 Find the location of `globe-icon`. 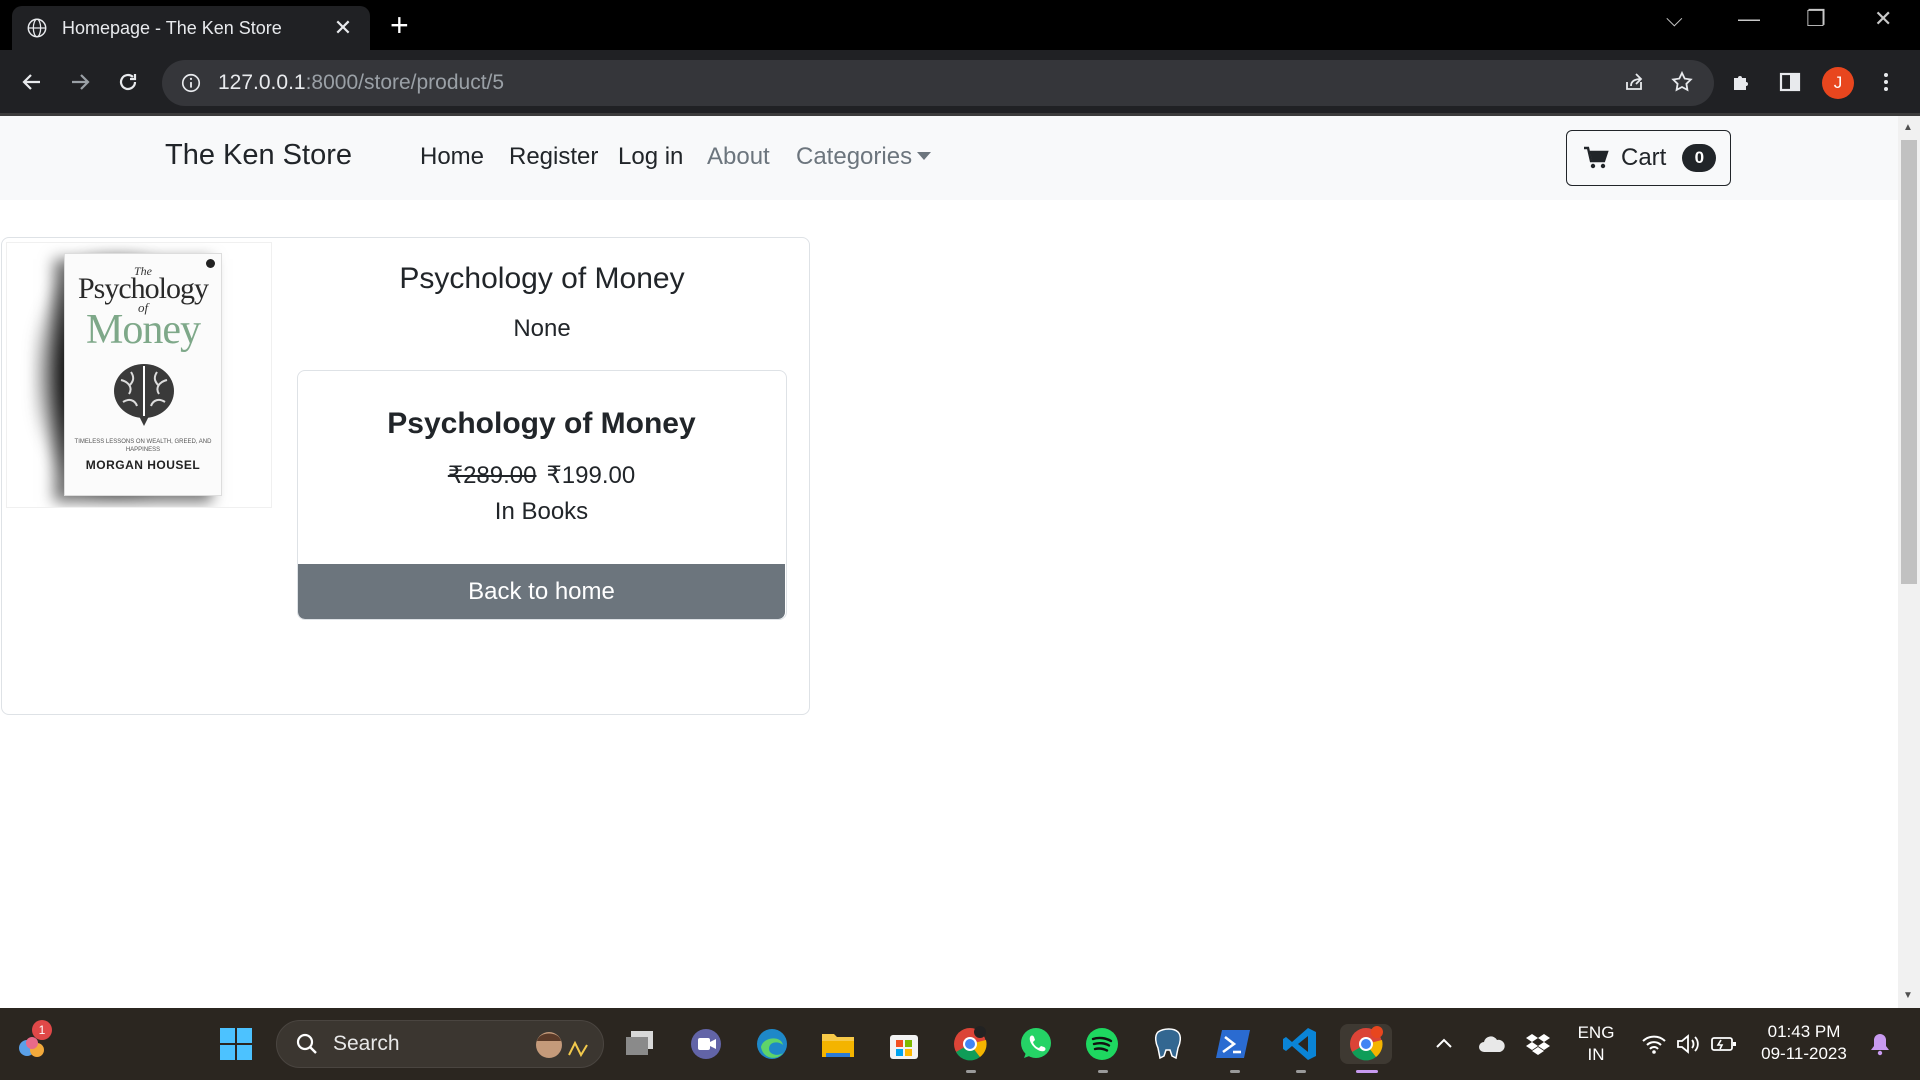

globe-icon is located at coordinates (37, 28).